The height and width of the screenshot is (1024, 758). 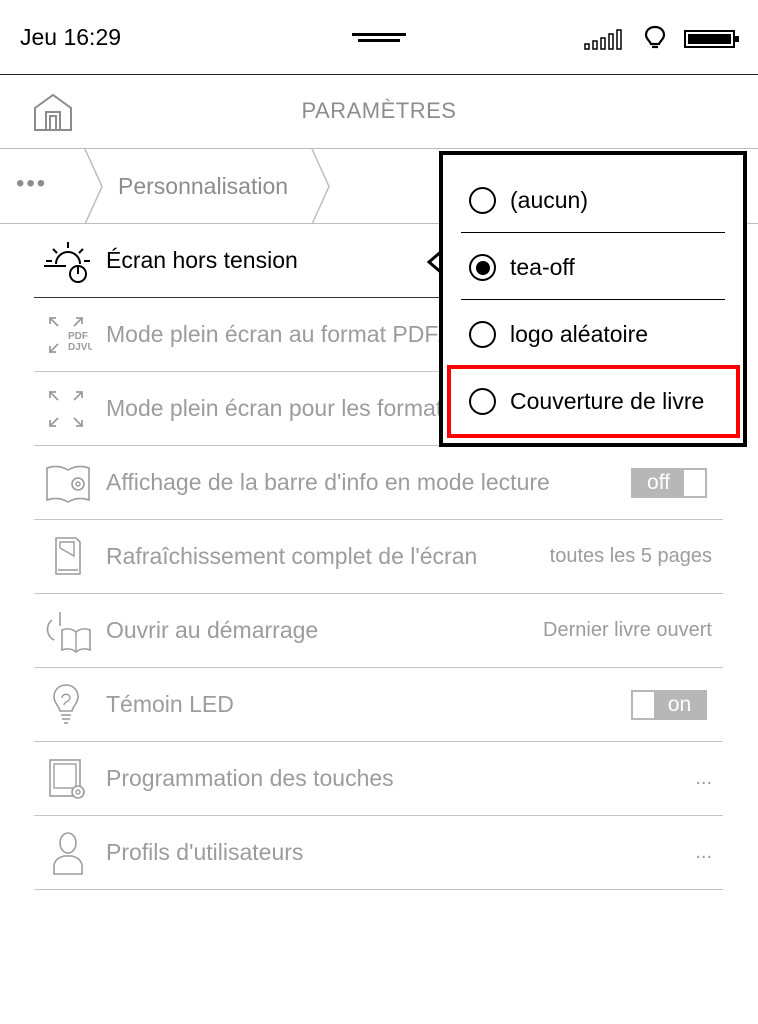 I want to click on toggle-state: on, so click(x=679, y=705).